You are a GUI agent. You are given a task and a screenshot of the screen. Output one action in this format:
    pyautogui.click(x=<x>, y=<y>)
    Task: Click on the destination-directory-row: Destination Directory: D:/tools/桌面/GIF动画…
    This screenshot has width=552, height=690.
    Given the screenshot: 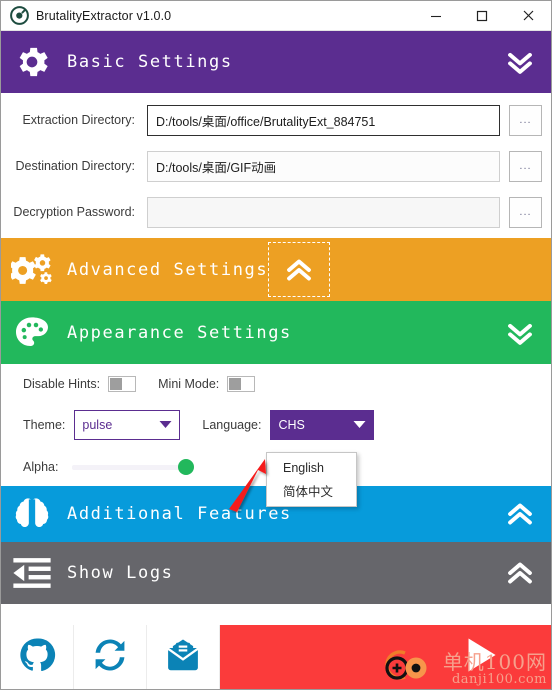 What is the action you would take?
    pyautogui.click(x=276, y=166)
    